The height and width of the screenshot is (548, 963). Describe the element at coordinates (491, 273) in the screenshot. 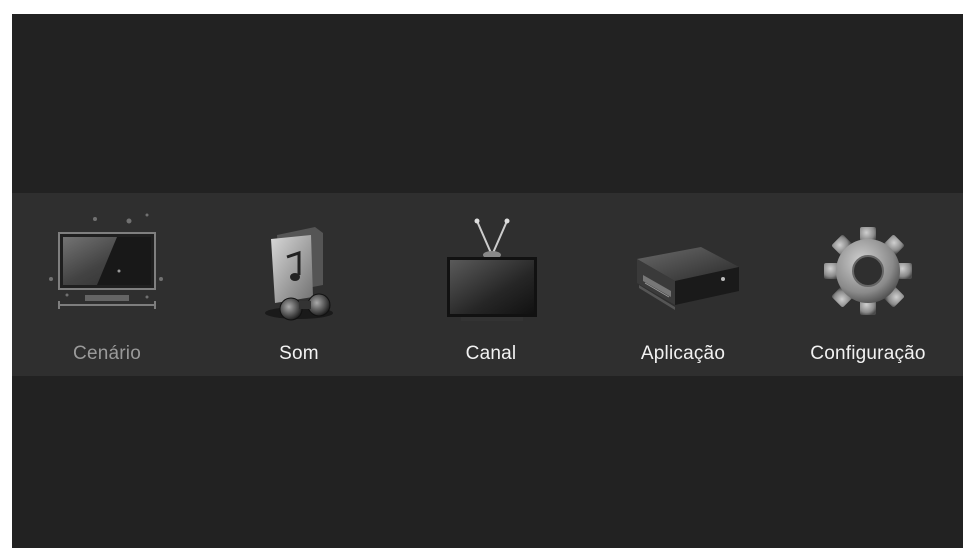

I see `tv-antenna-icon` at that location.